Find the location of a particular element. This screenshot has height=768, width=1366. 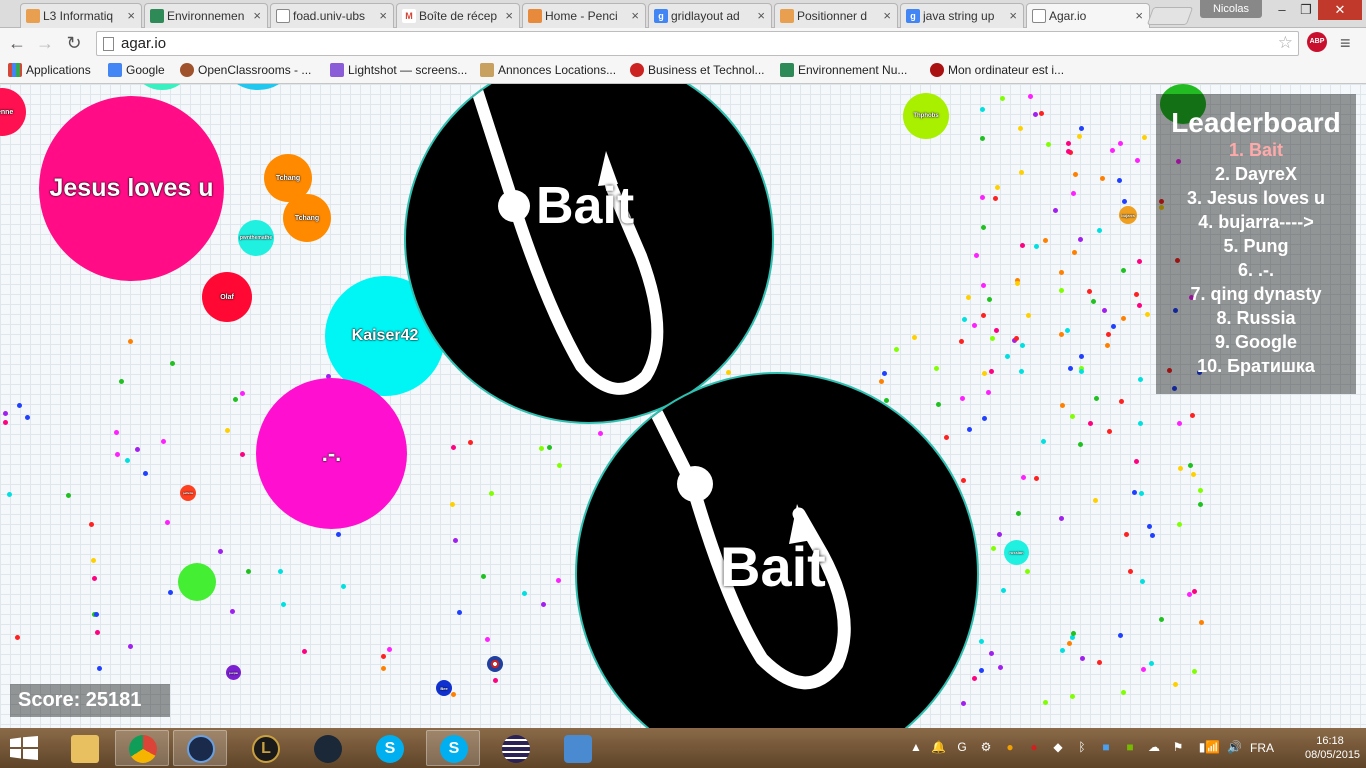

tab-gmail: M Boîte de récep × is located at coordinates (458, 15).